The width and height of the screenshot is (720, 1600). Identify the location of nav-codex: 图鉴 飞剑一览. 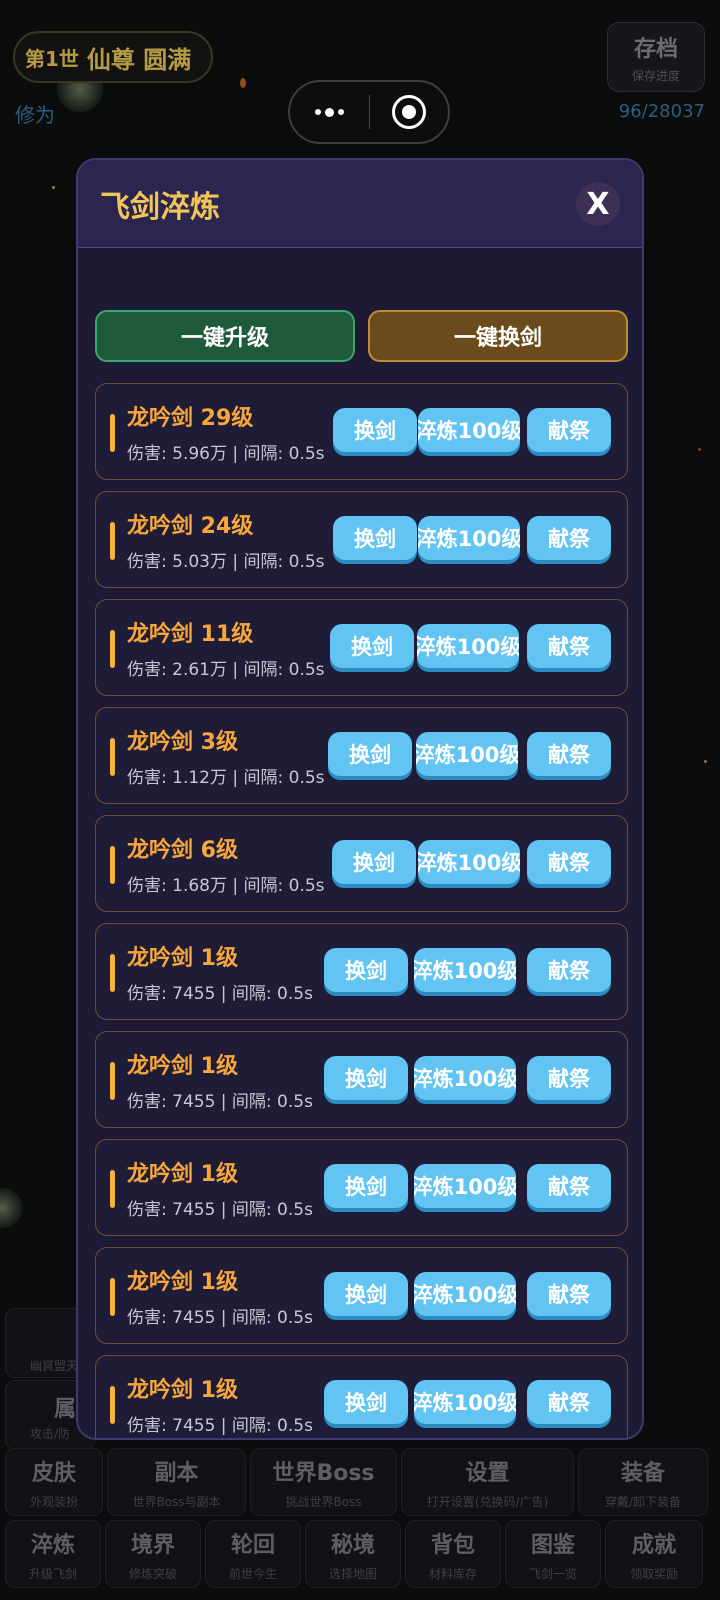
(553, 1554).